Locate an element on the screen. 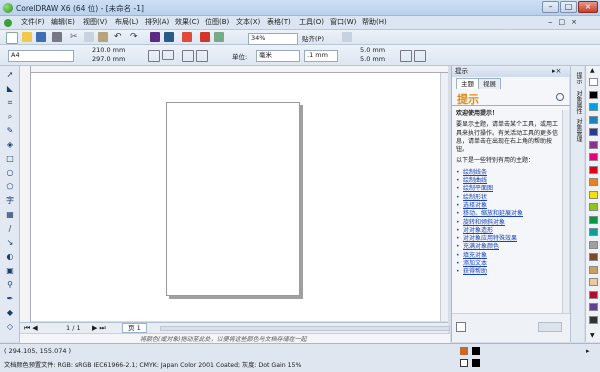  mdi-window-controls: ‒□× is located at coordinates (570, 23).